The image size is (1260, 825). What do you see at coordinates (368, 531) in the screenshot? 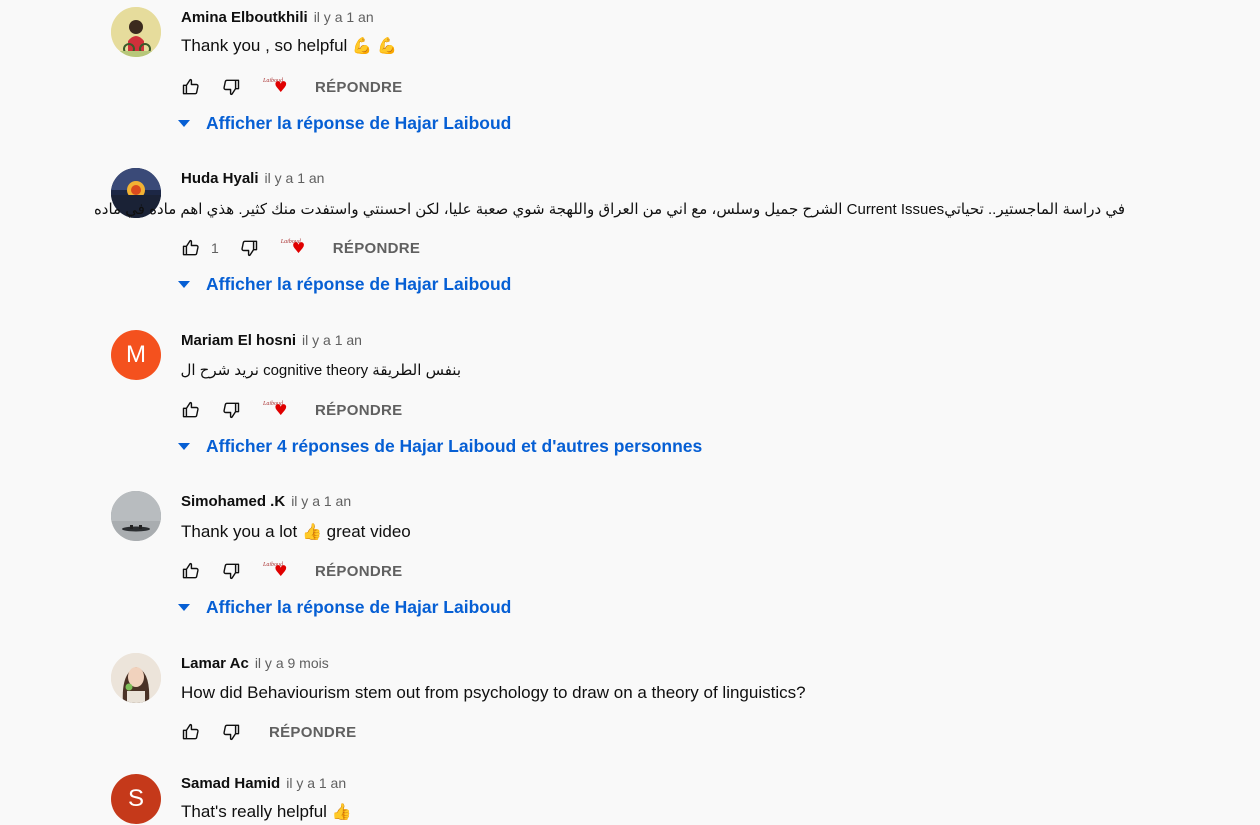
I see `comment-body-continued: great video` at bounding box center [368, 531].